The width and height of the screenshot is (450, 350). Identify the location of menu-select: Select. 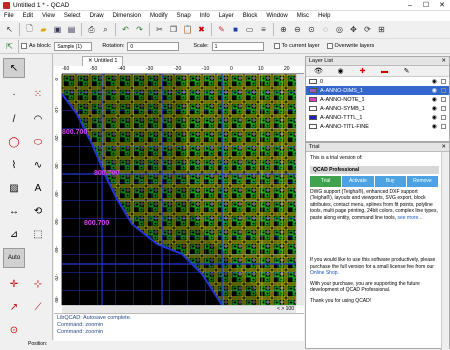
(72, 16).